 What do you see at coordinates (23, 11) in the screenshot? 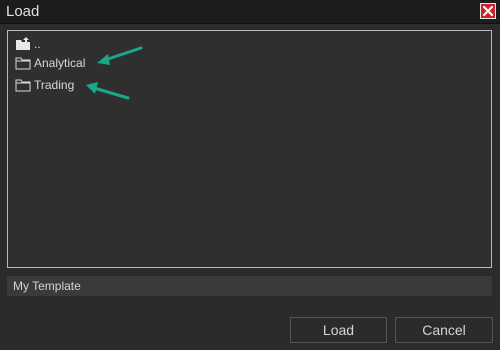
I see `window-title: Load` at bounding box center [23, 11].